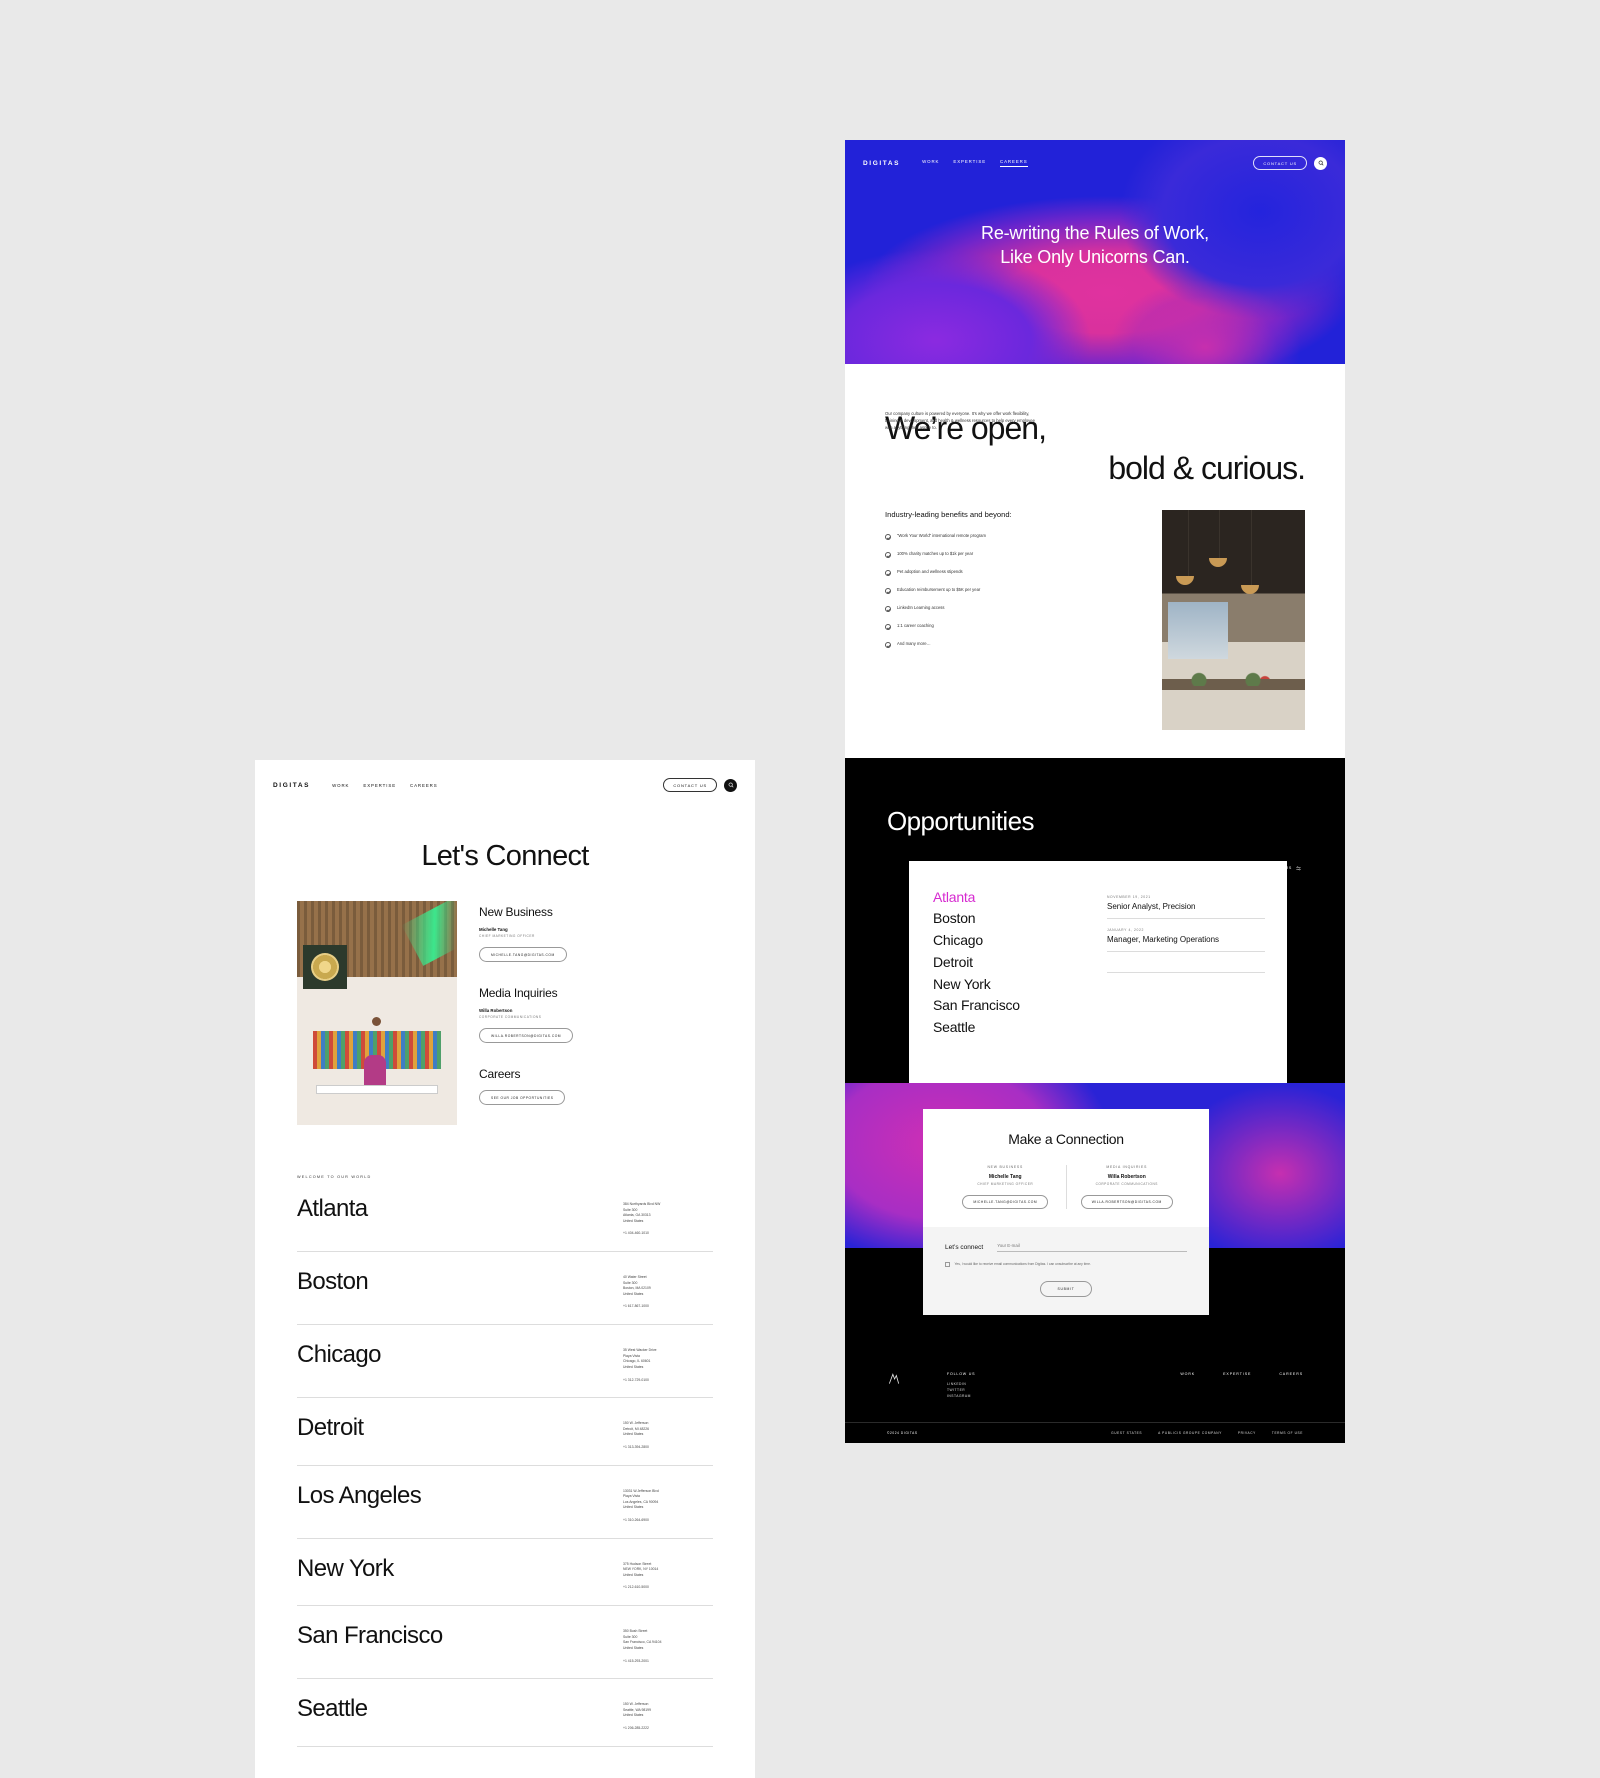  I want to click on consent-checkbox, so click(947, 1264).